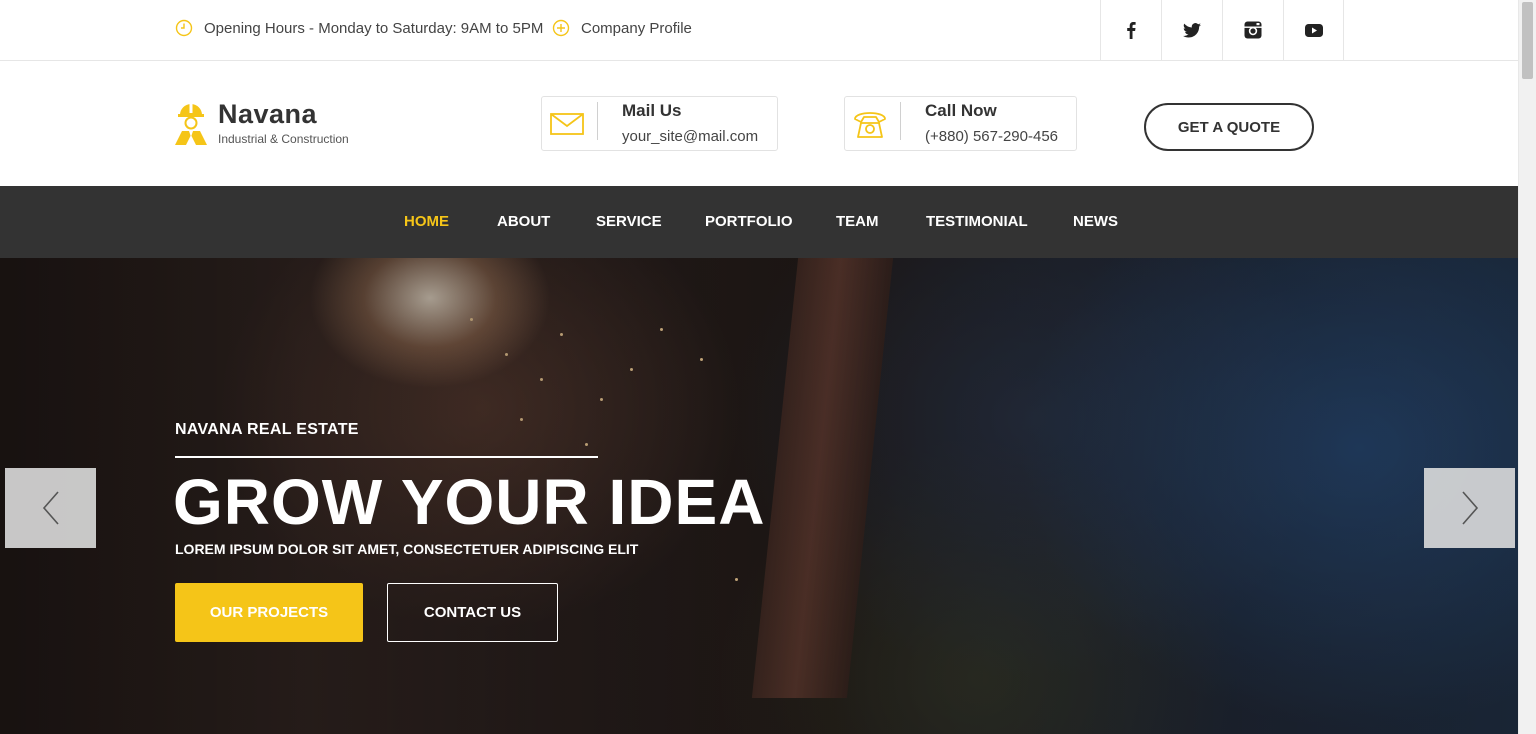  What do you see at coordinates (184, 28) in the screenshot?
I see `clock-icon` at bounding box center [184, 28].